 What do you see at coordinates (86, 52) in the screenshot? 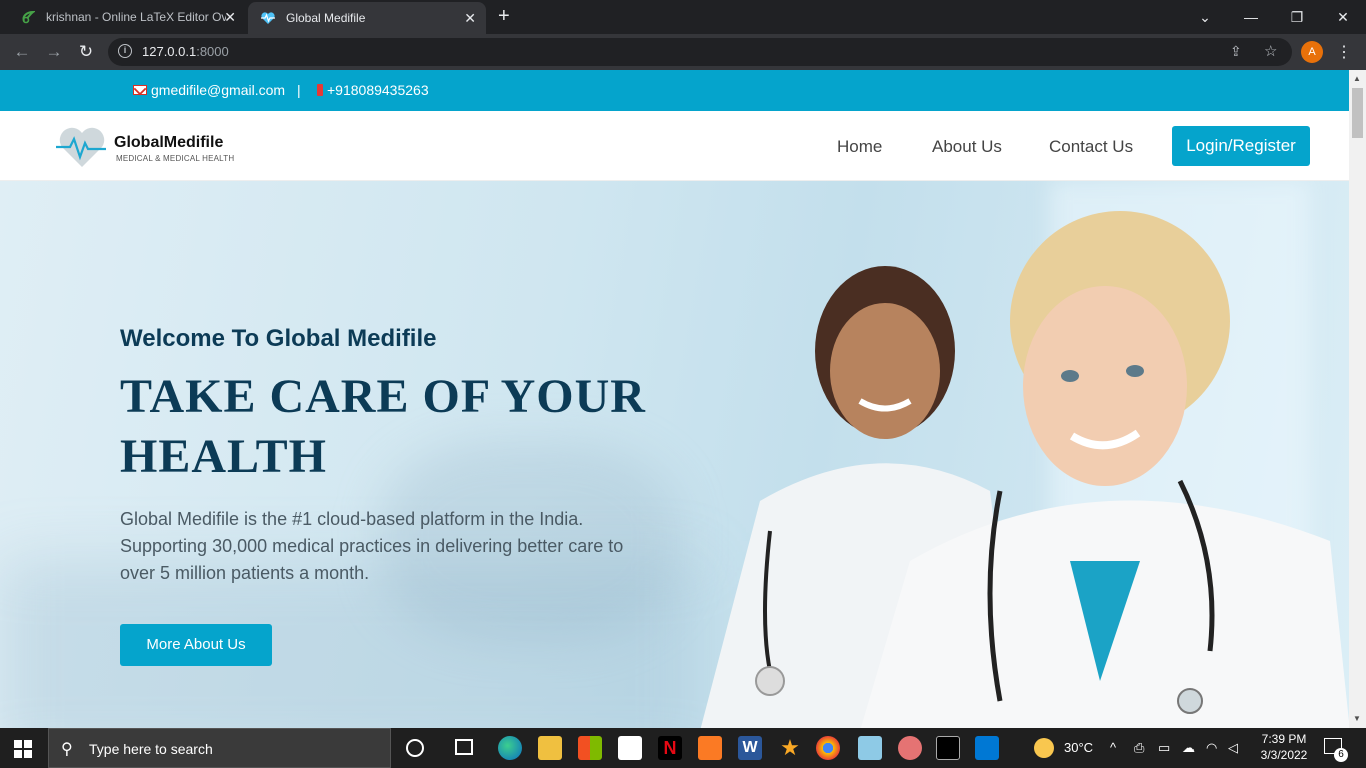
I see `reload-icon: ↻` at bounding box center [86, 52].